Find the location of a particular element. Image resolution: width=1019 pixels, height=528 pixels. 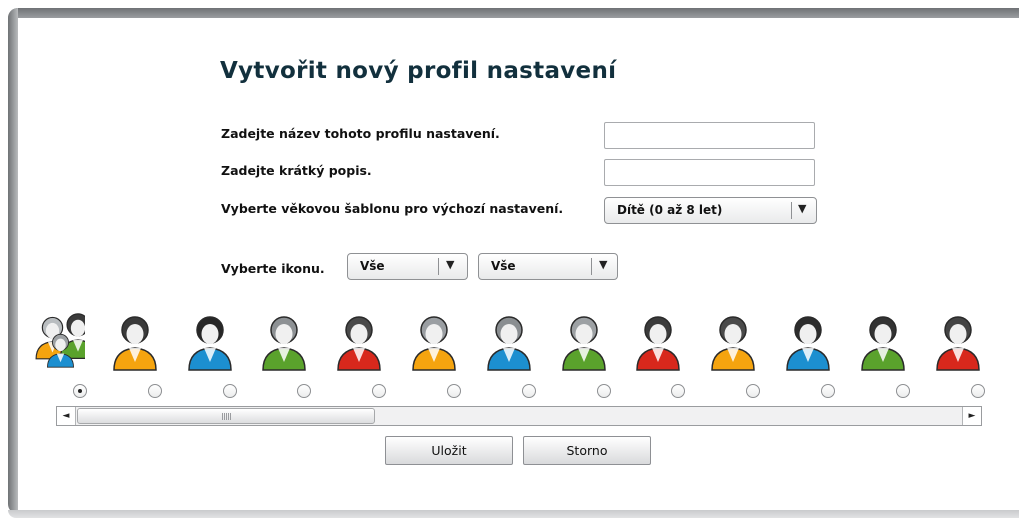

man-curly-hair-icon is located at coordinates (808, 341).